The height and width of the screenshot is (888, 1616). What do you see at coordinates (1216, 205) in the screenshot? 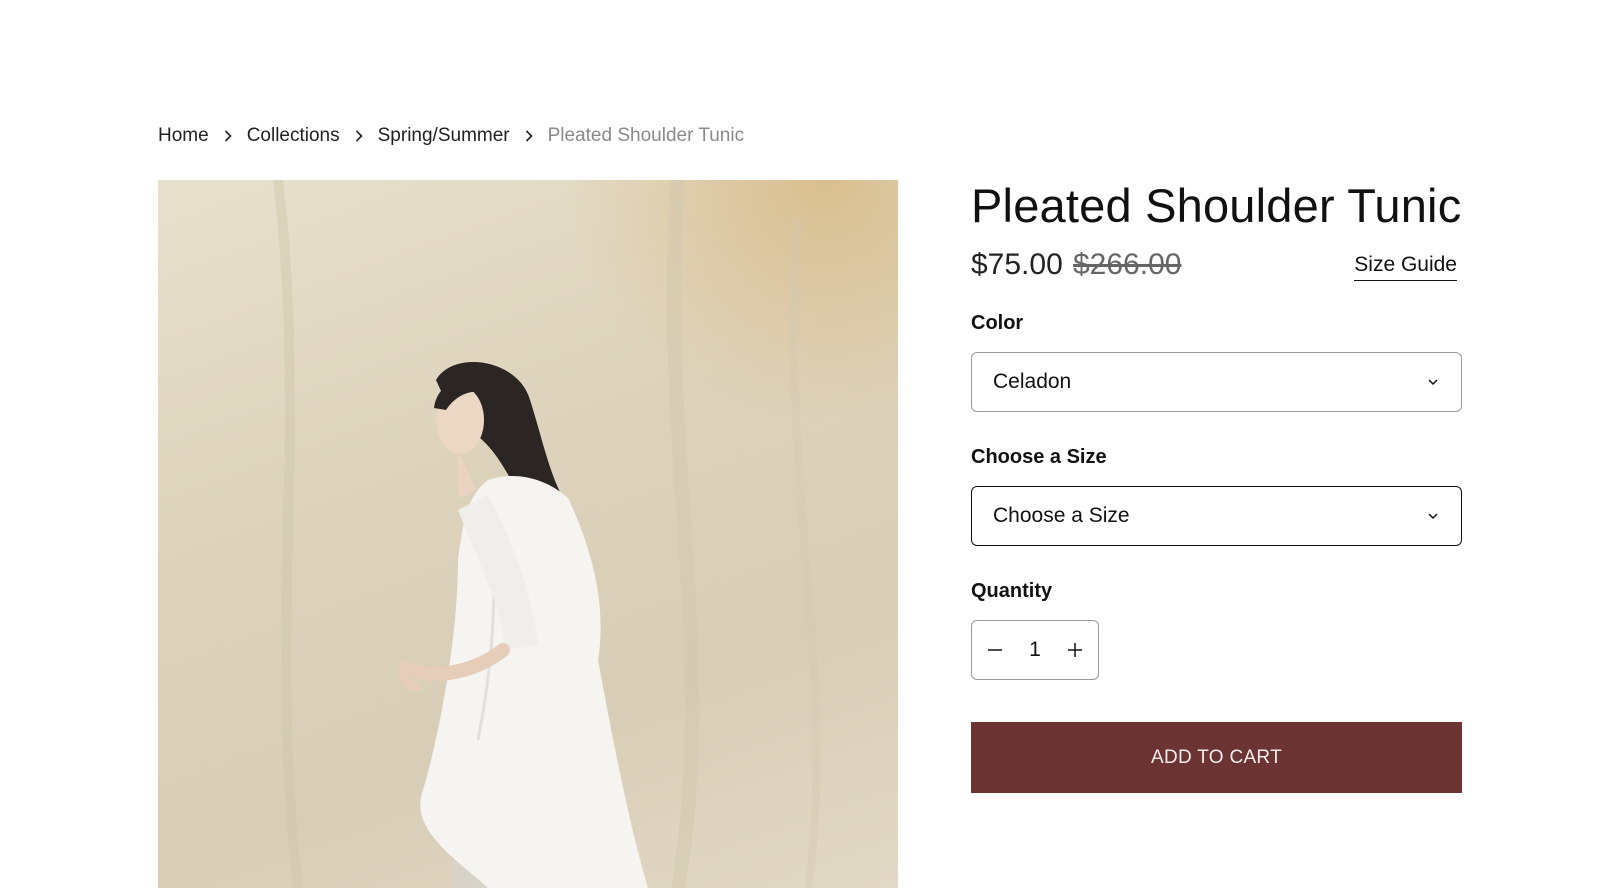
I see `product-title: Pleated Shoulder Tunic` at bounding box center [1216, 205].